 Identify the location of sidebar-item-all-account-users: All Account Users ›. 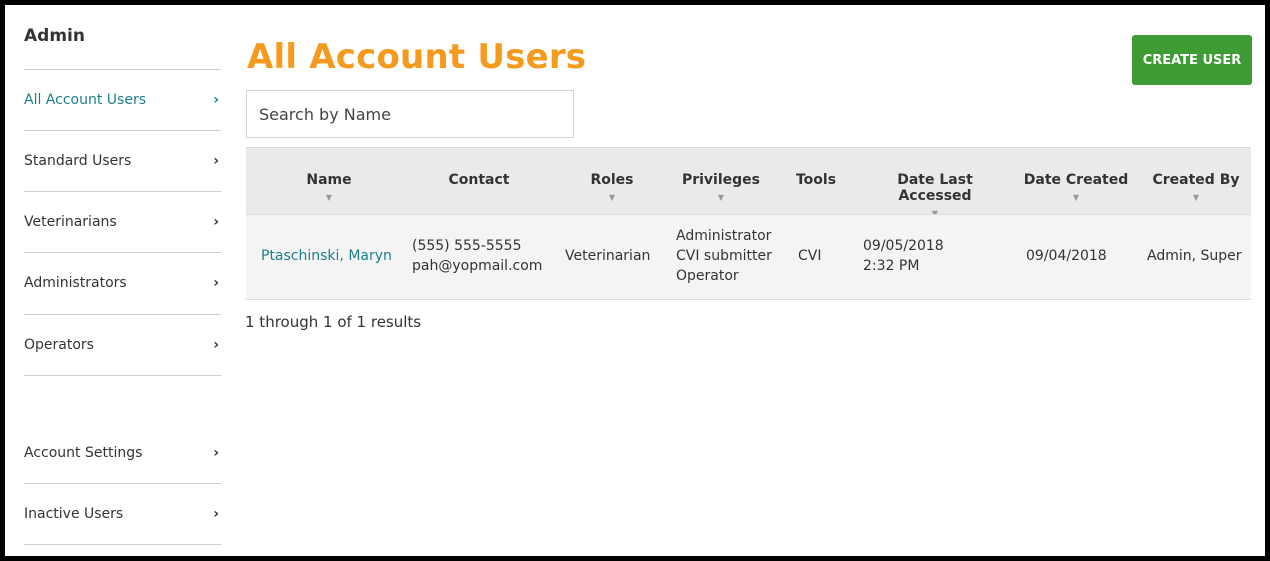
(122, 99).